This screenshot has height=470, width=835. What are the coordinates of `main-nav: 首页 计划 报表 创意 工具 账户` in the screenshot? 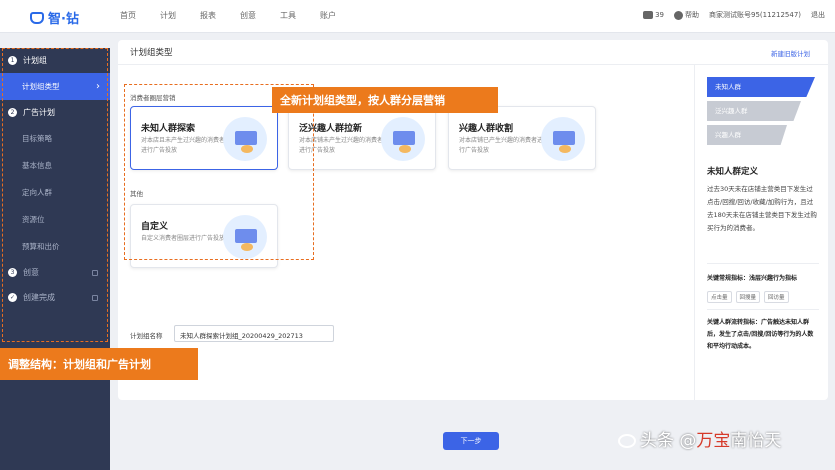 It's located at (240, 15).